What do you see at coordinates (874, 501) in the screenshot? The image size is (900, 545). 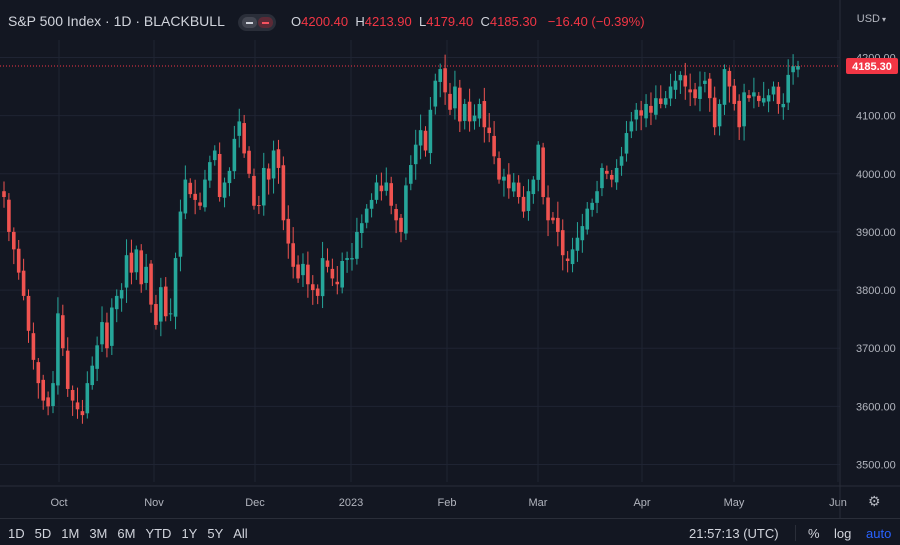 I see `settings-gear-icon: ⚙` at bounding box center [874, 501].